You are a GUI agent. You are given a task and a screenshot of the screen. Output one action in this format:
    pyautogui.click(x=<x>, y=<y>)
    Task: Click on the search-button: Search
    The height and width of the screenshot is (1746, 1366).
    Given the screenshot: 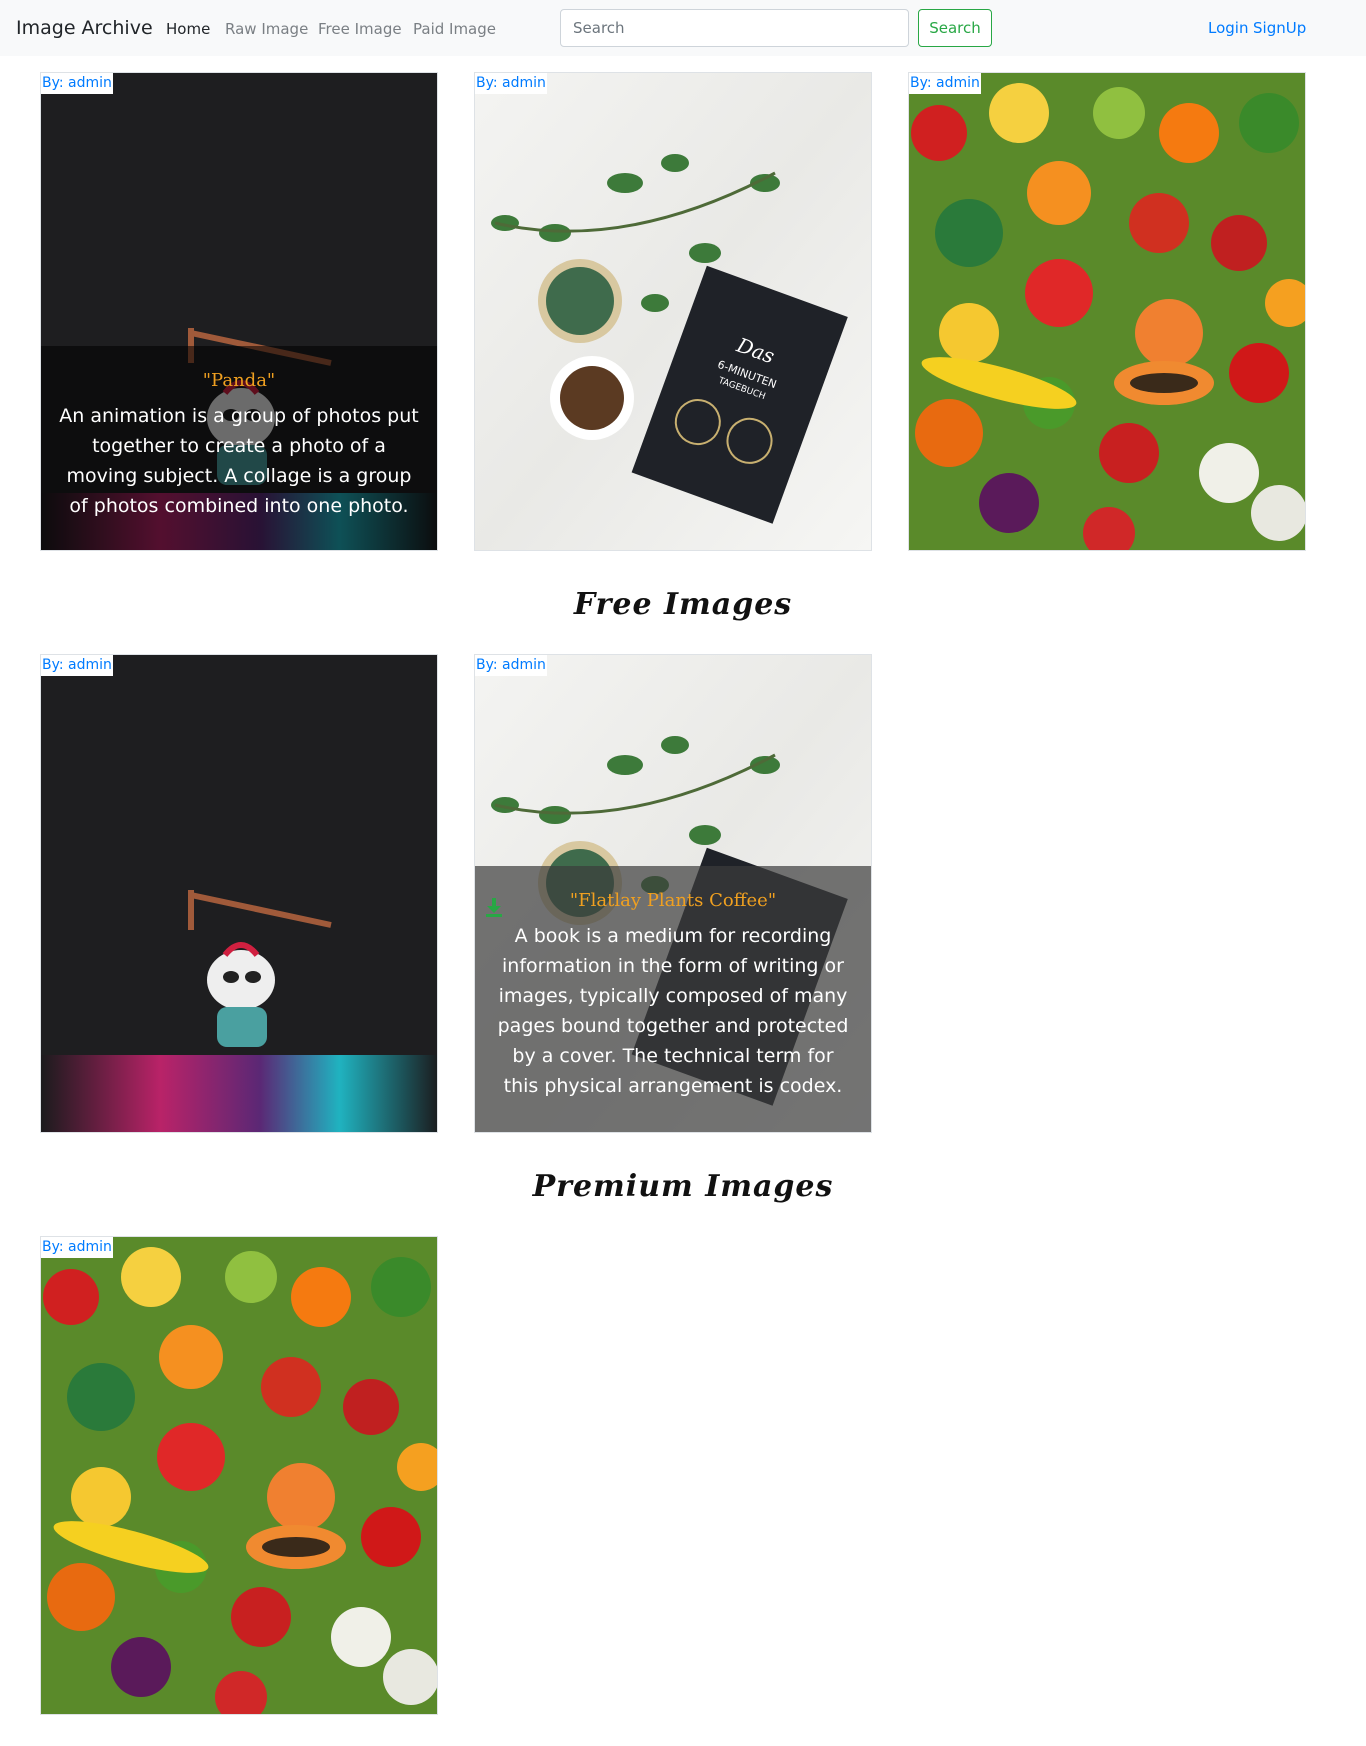 What is the action you would take?
    pyautogui.click(x=955, y=28)
    